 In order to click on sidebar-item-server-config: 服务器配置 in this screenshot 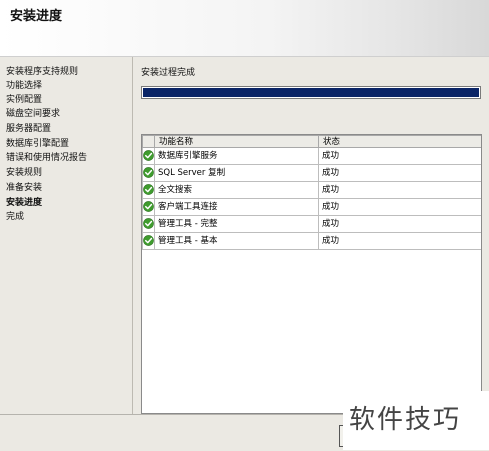, I will do `click(28, 129)`.